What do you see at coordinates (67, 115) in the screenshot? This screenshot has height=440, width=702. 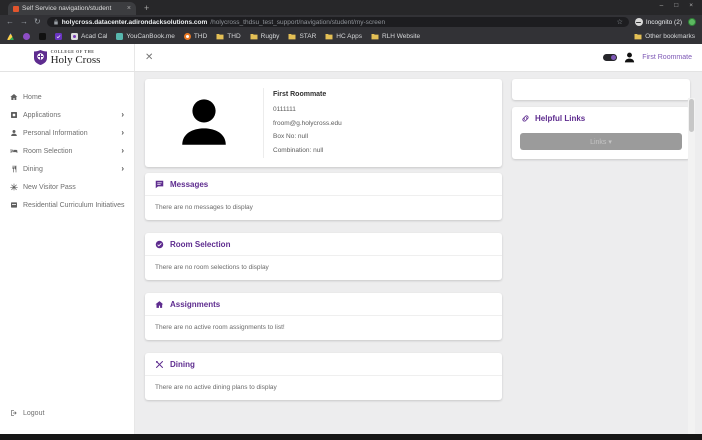 I see `sidebar-item-applications: Applications ›` at bounding box center [67, 115].